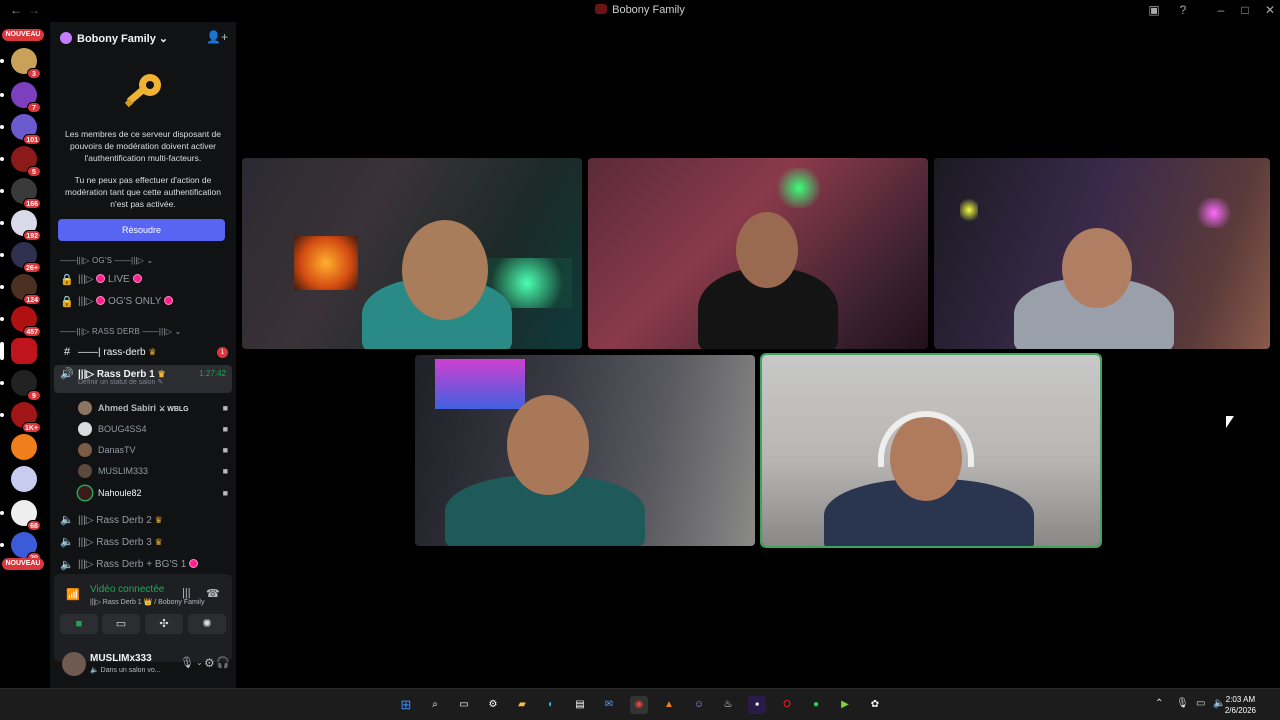 Image resolution: width=1280 pixels, height=720 pixels. What do you see at coordinates (18, 351) in the screenshot?
I see `server-icon-bobony` at bounding box center [18, 351].